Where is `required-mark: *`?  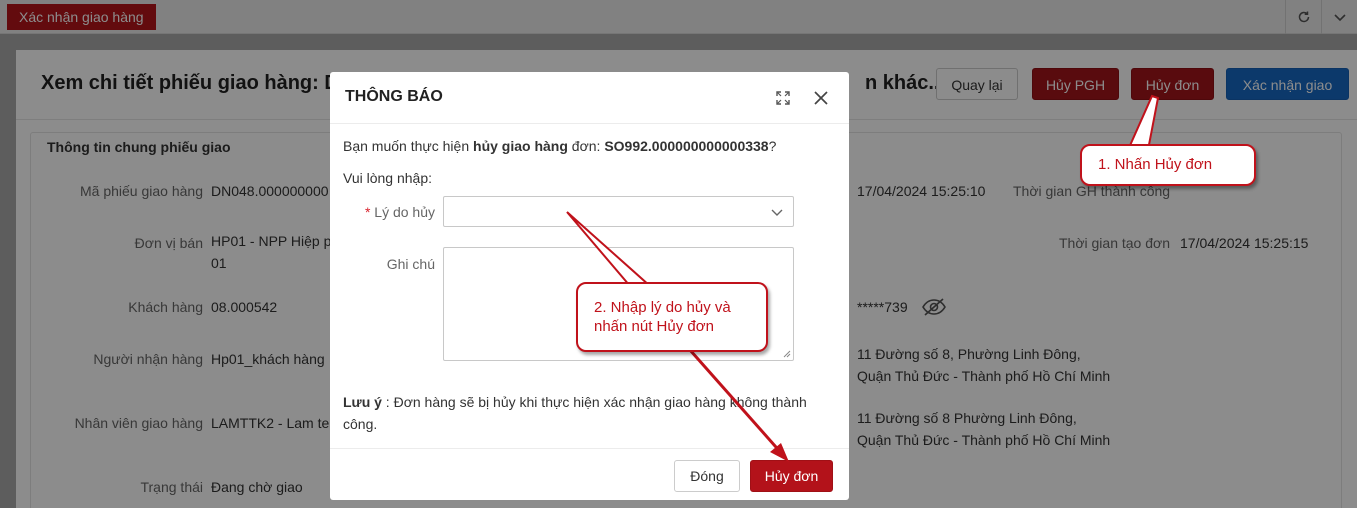
required-mark: * is located at coordinates (367, 212).